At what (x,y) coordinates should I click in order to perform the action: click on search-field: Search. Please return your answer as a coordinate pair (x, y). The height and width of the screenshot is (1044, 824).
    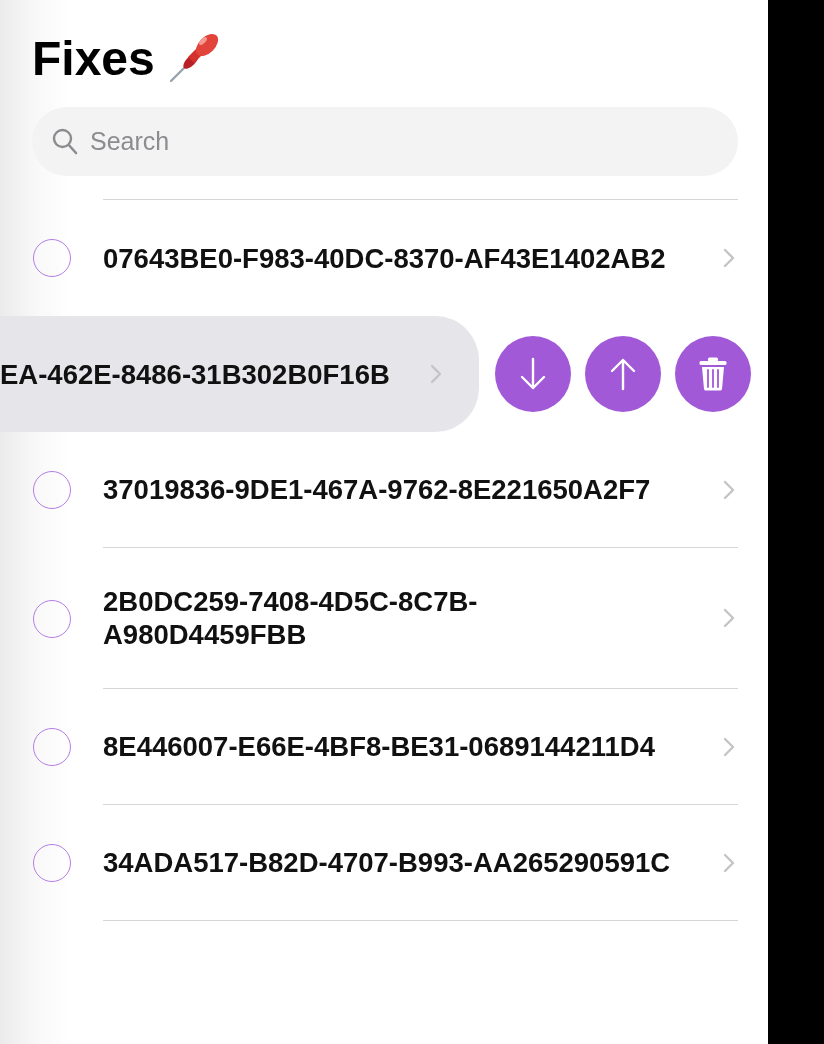
    Looking at the image, I should click on (385, 141).